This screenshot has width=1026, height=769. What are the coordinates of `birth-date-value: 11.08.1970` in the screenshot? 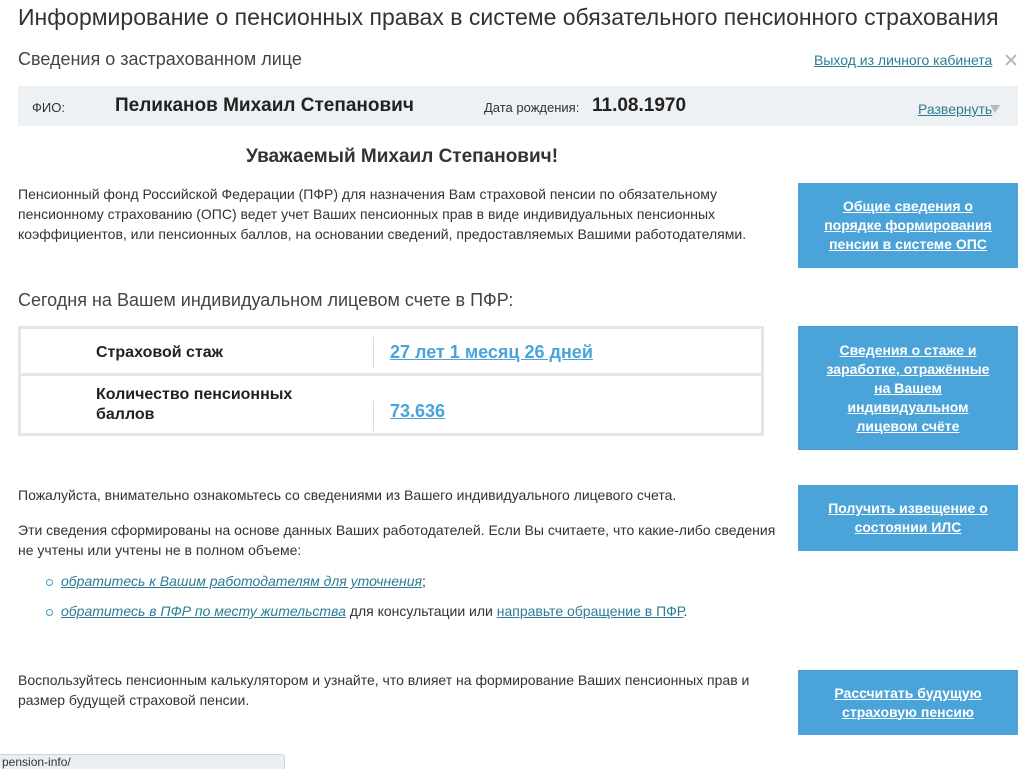 It's located at (639, 105).